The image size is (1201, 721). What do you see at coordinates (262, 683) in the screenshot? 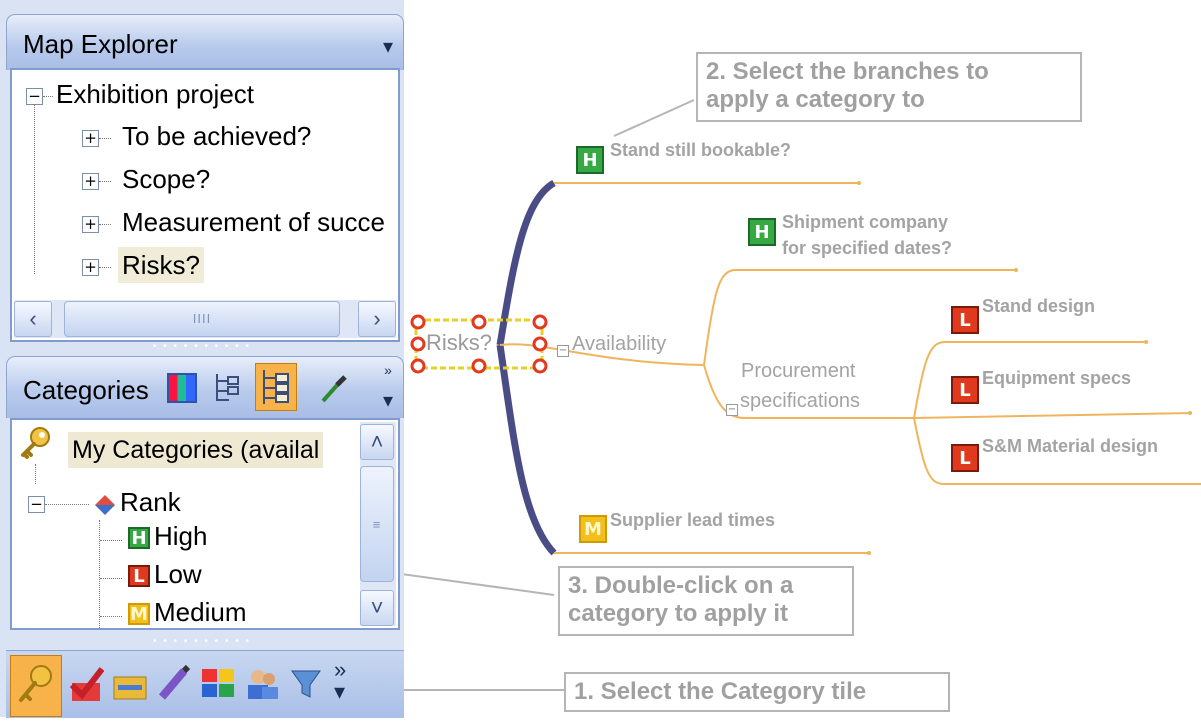
I see `contacts-icon` at bounding box center [262, 683].